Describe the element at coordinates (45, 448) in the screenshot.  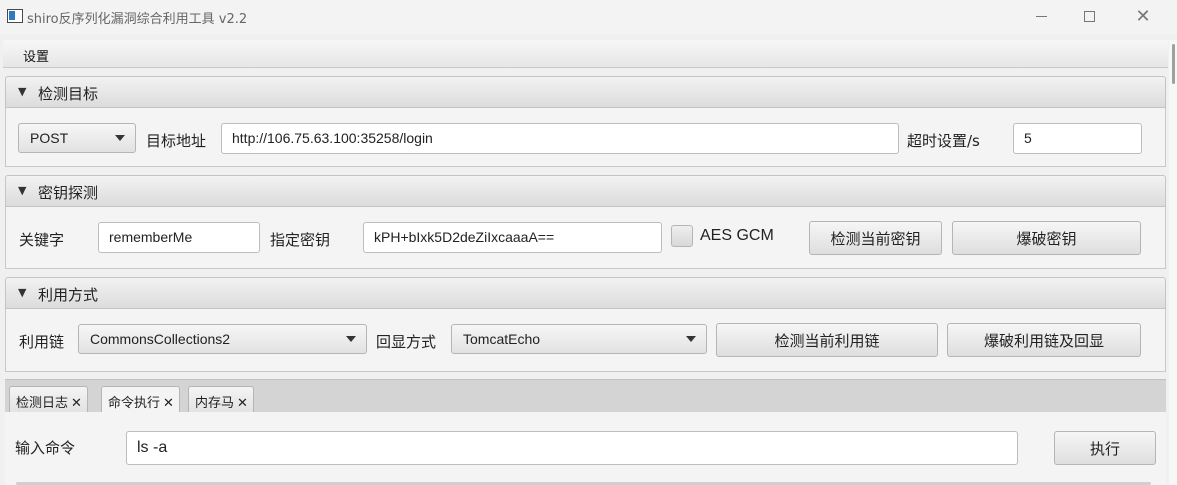
I see `command-label: 输入命令` at that location.